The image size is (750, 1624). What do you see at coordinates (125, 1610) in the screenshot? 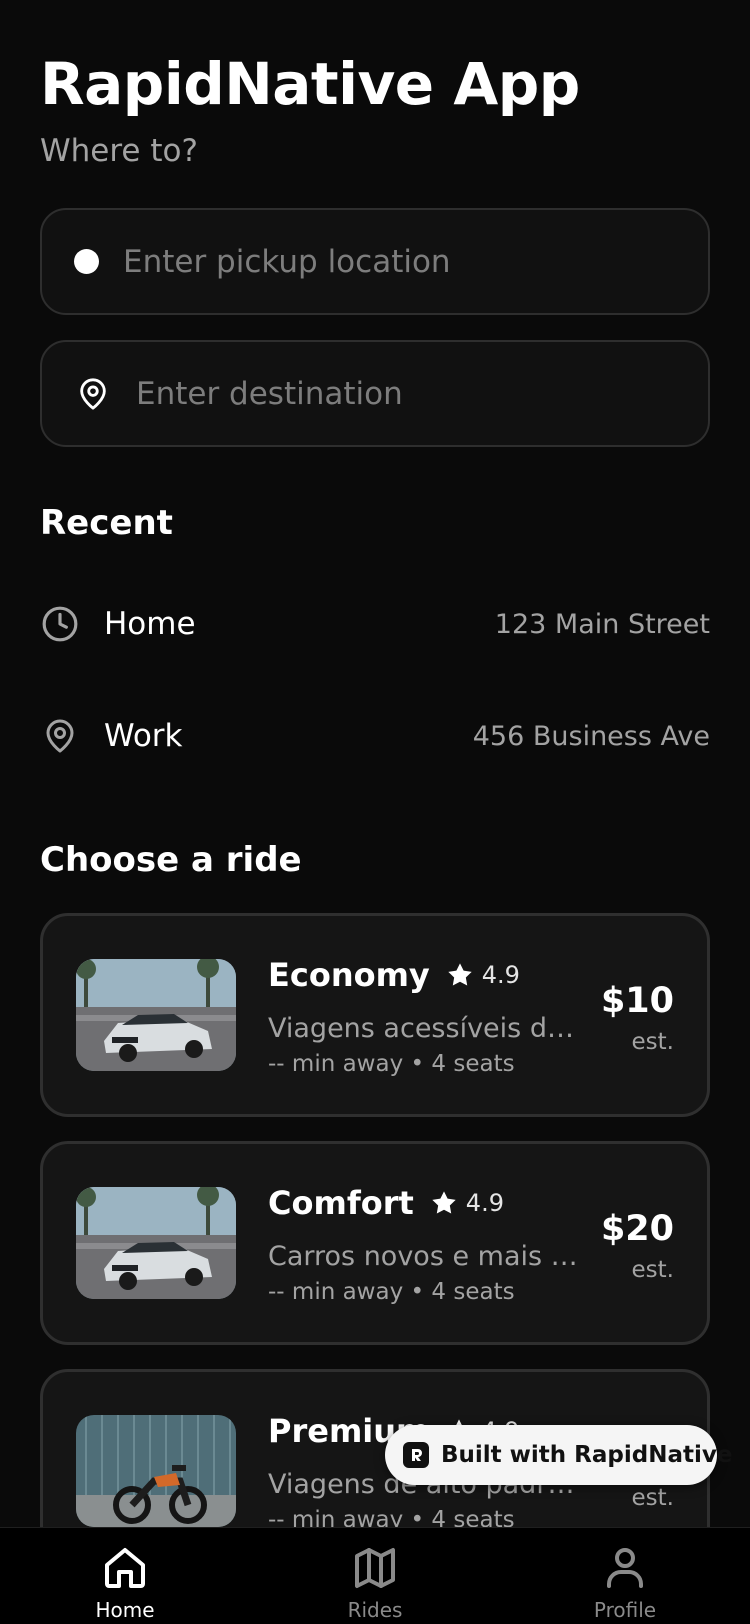
I see `tab-label: Home` at bounding box center [125, 1610].